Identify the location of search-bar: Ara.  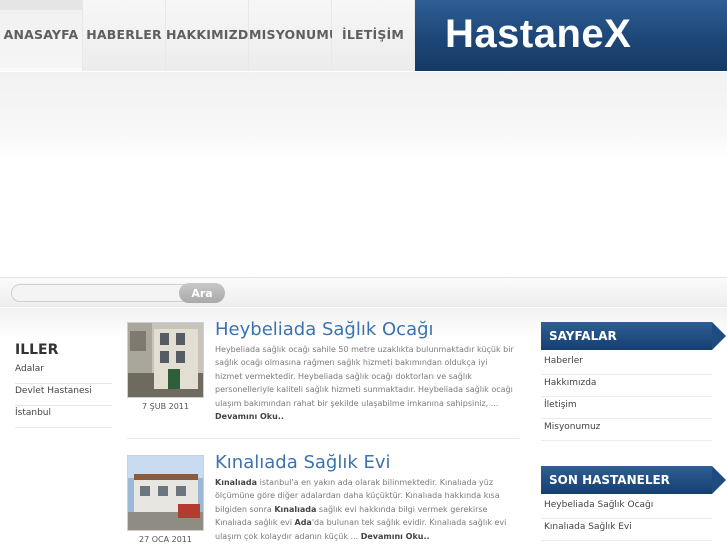
(363, 292).